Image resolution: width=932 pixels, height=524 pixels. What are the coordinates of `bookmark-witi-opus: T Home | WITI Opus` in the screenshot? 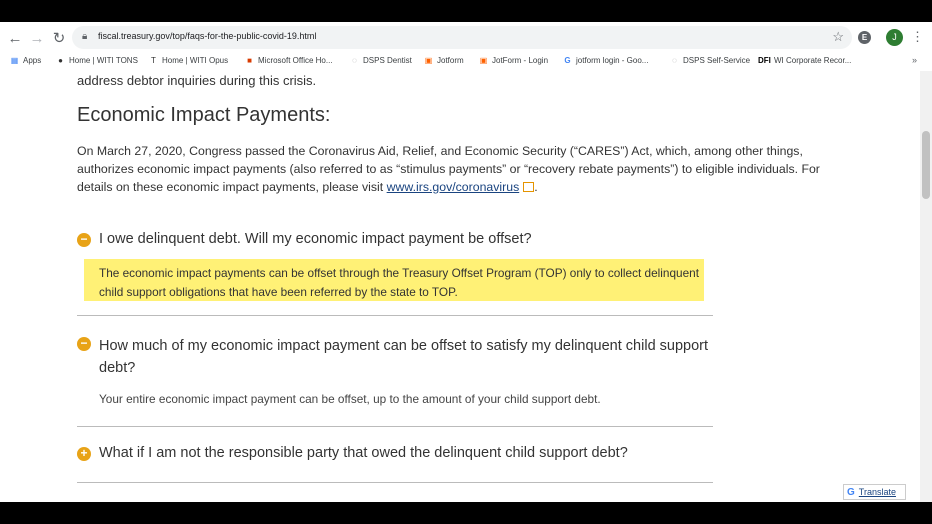 It's located at (188, 60).